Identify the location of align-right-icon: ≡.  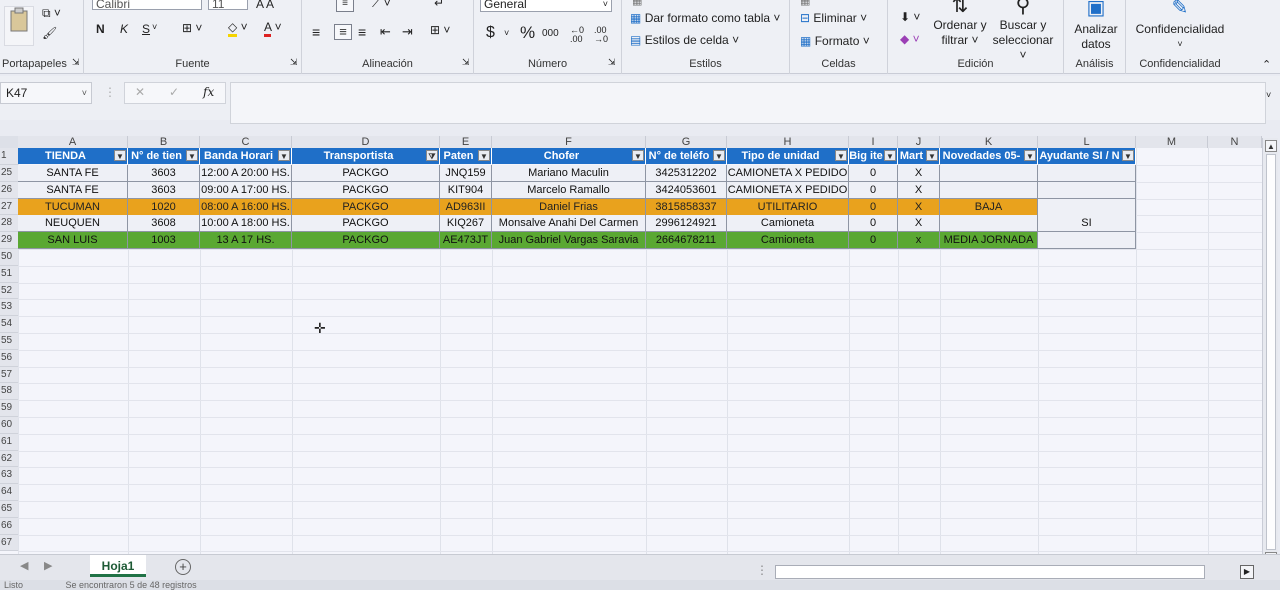
(362, 32).